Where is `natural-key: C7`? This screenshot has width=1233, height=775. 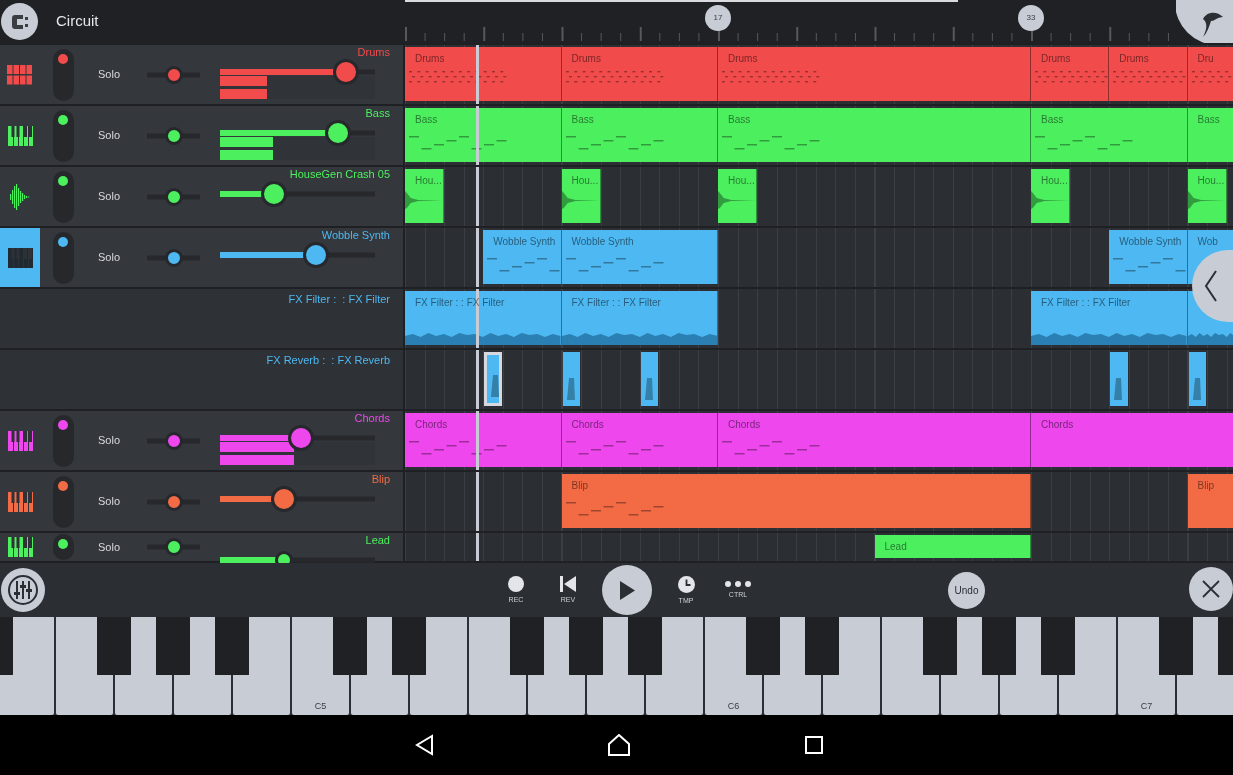 natural-key: C7 is located at coordinates (1146, 666).